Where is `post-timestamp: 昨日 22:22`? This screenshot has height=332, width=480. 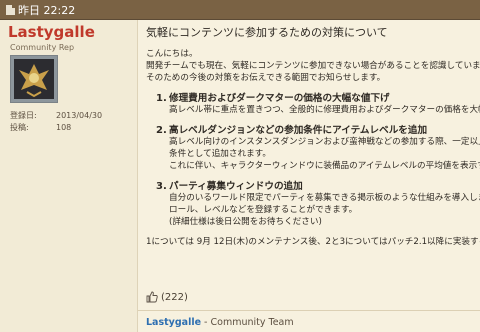 post-timestamp: 昨日 22:22 is located at coordinates (47, 10).